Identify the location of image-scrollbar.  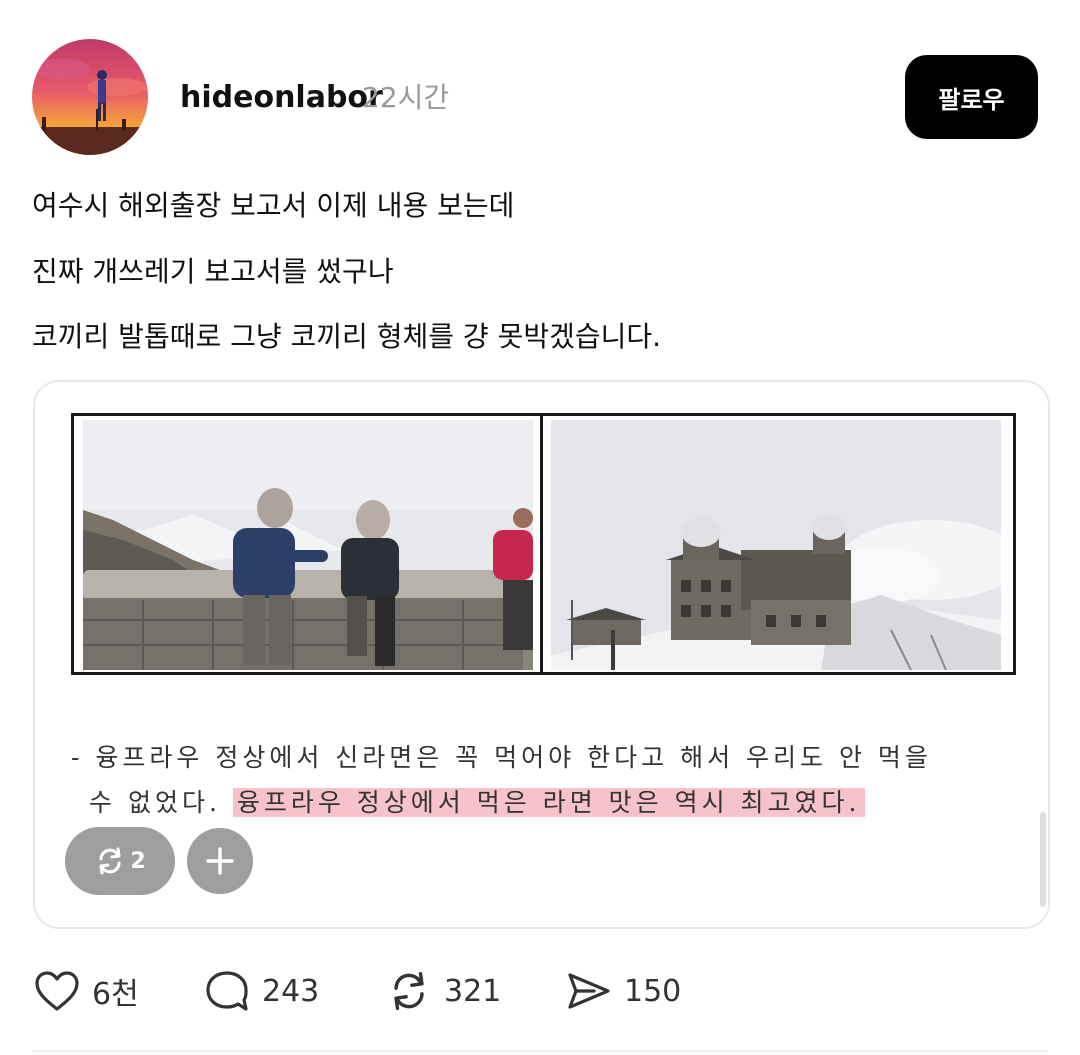
(1043, 859).